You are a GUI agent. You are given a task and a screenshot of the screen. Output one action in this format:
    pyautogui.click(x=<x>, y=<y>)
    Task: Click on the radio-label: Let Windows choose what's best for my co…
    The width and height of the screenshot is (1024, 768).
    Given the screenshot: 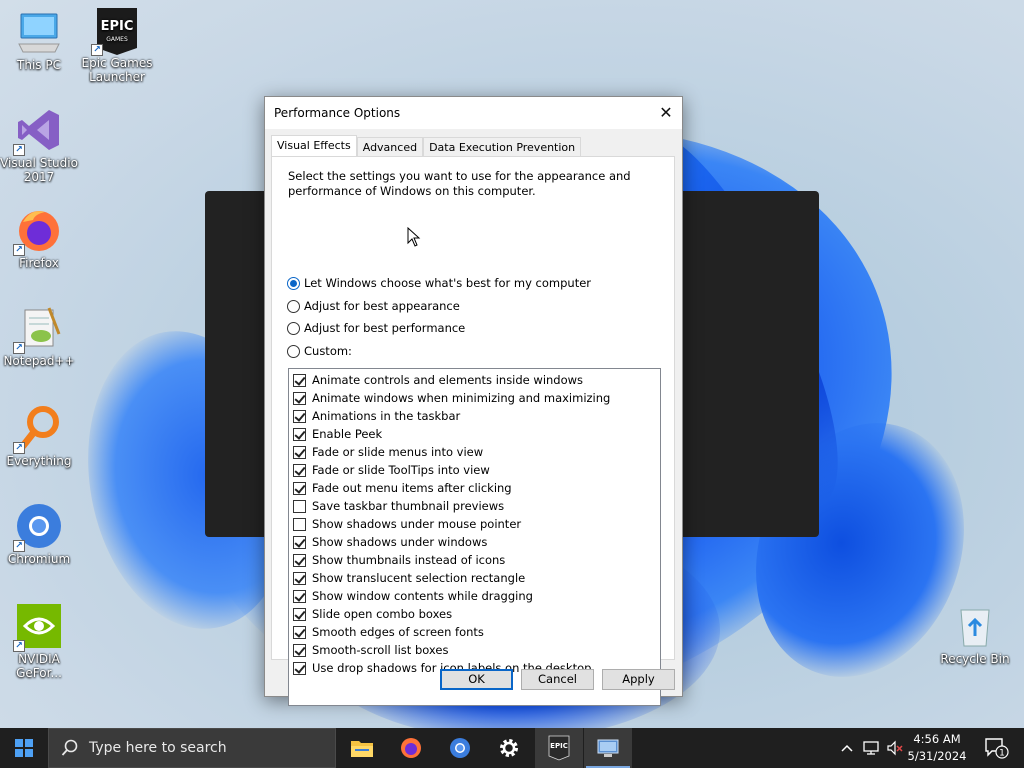 What is the action you would take?
    pyautogui.click(x=448, y=283)
    